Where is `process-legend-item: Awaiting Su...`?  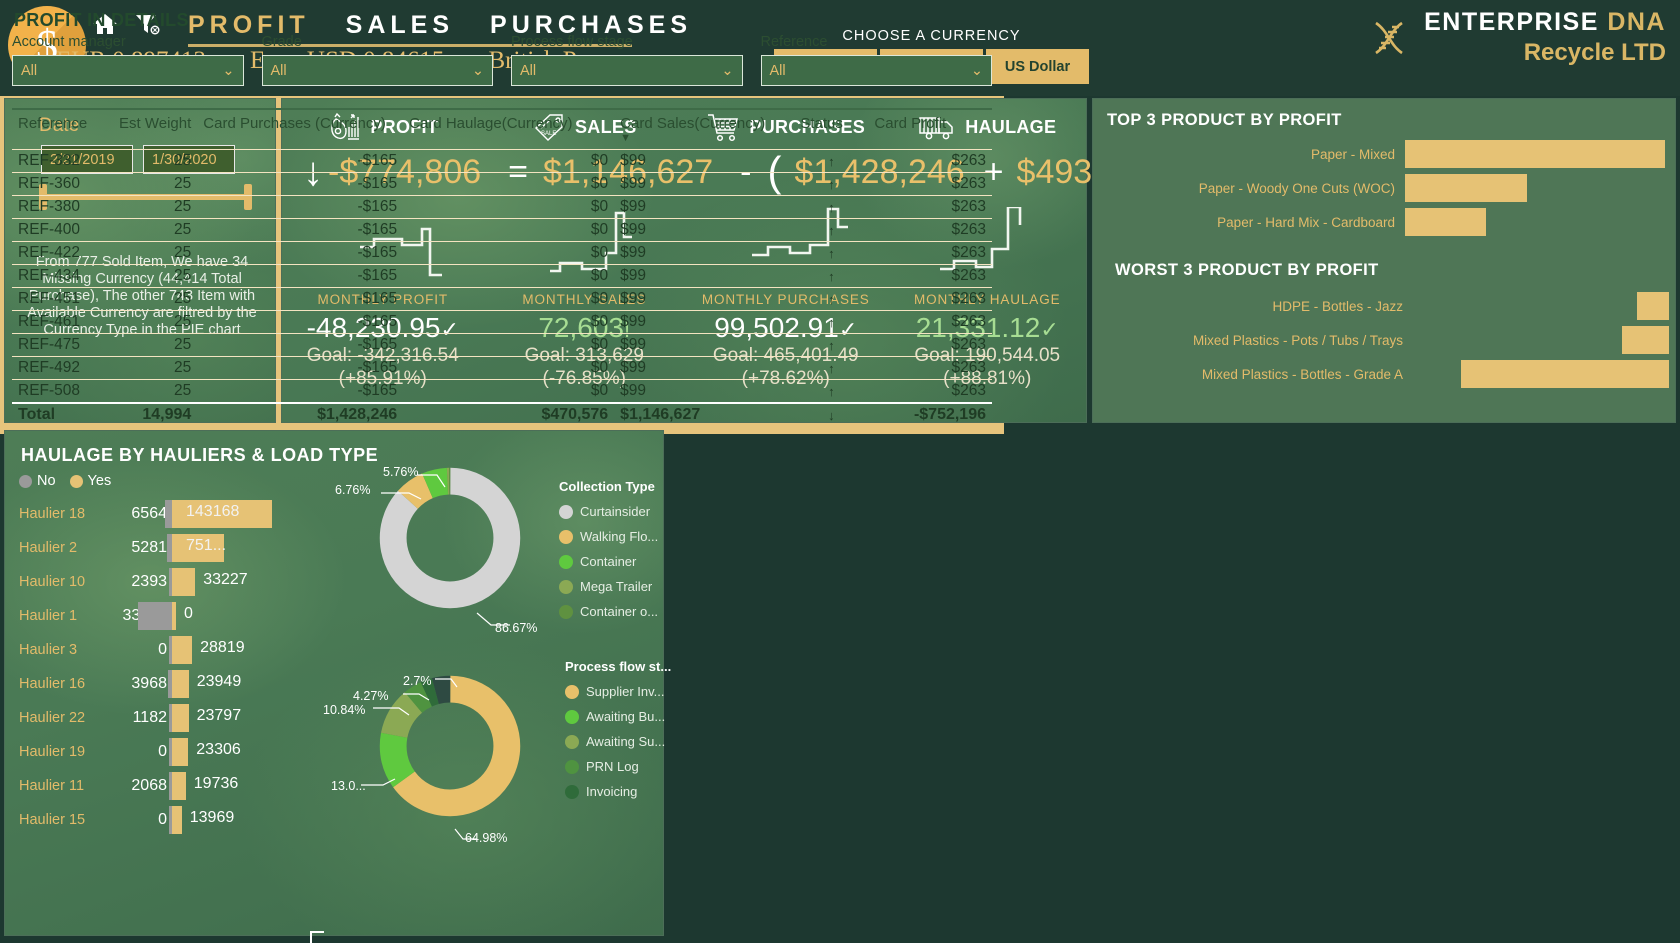
process-legend-item: Awaiting Su... is located at coordinates (620, 741).